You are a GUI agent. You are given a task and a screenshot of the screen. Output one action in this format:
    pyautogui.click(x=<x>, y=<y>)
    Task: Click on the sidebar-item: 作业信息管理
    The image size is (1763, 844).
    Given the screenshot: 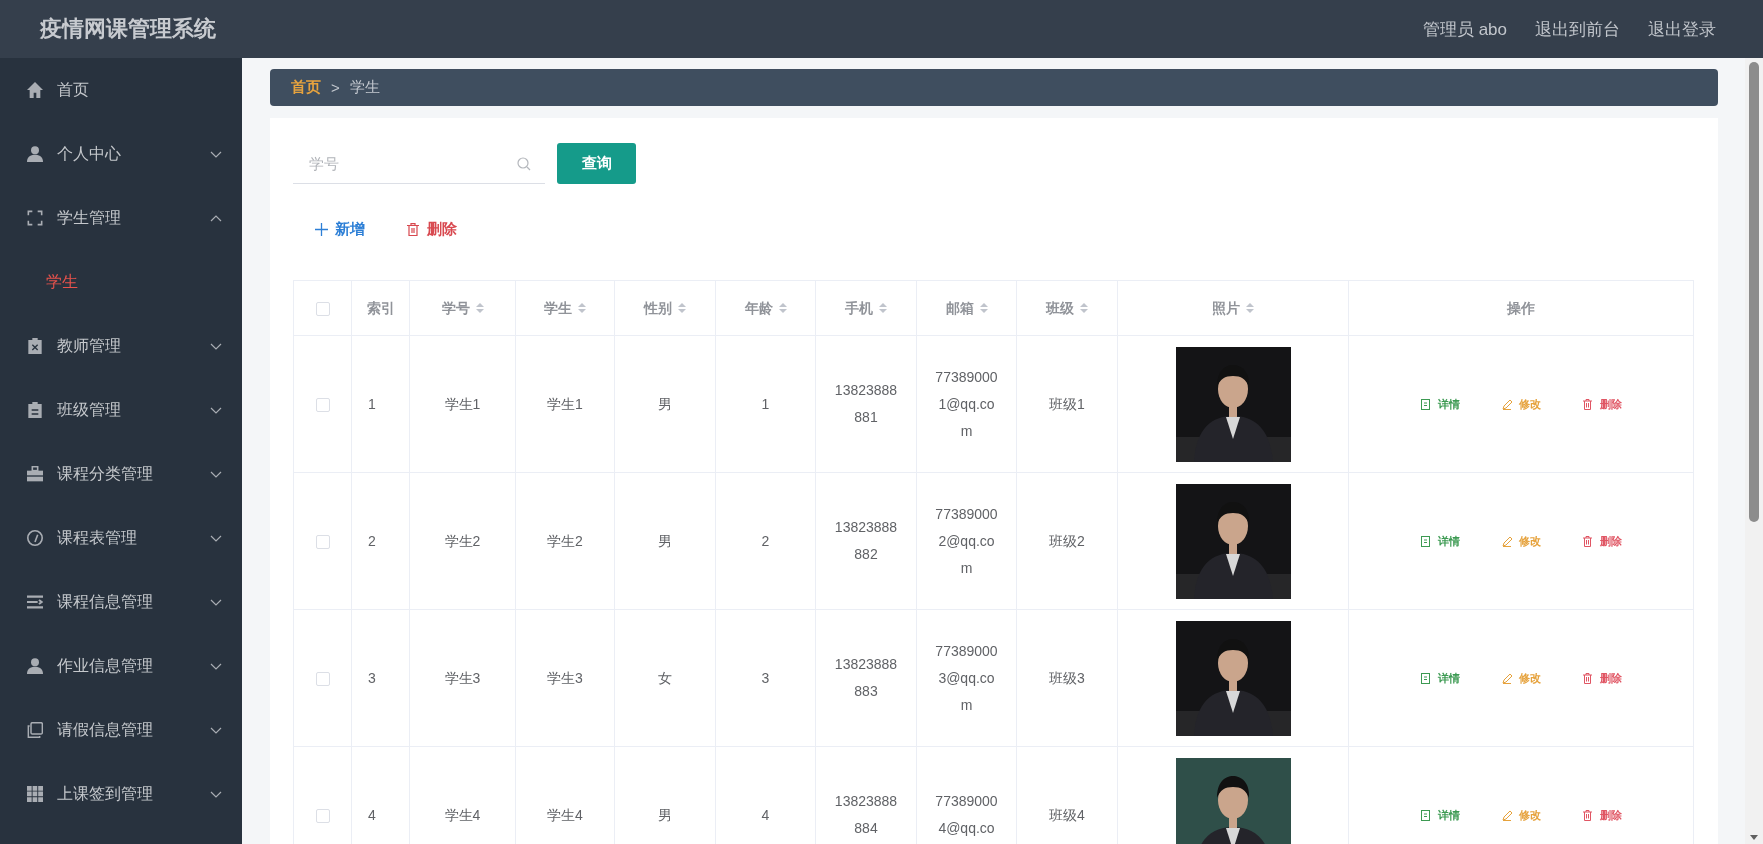 What is the action you would take?
    pyautogui.click(x=121, y=666)
    